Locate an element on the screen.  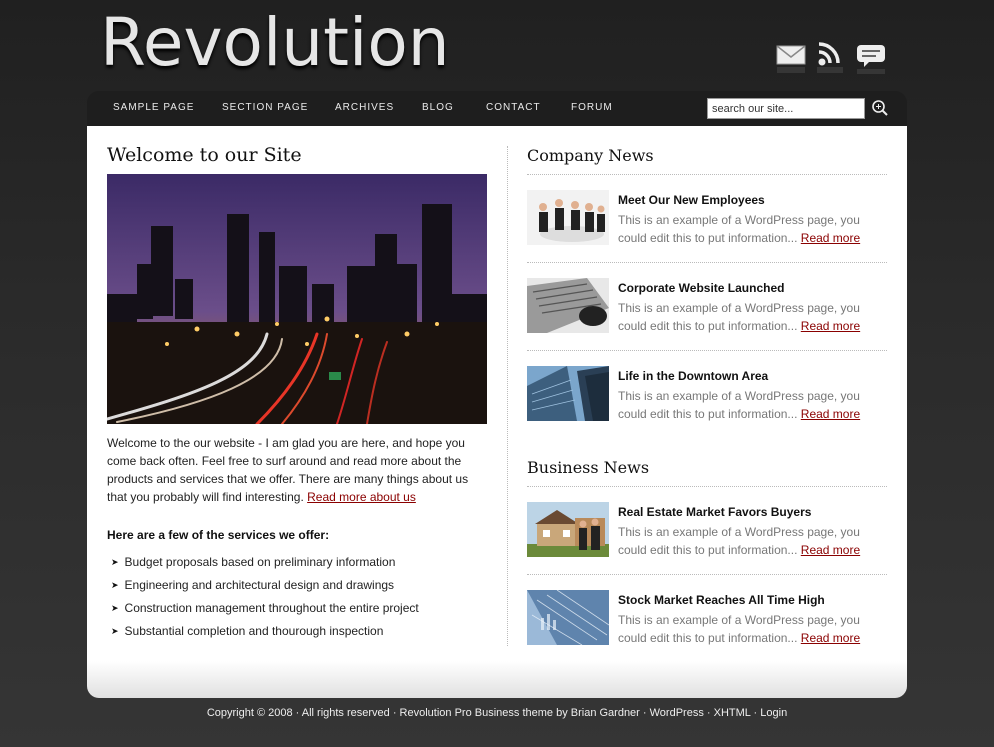
rss-icon is located at coordinates (831, 59).